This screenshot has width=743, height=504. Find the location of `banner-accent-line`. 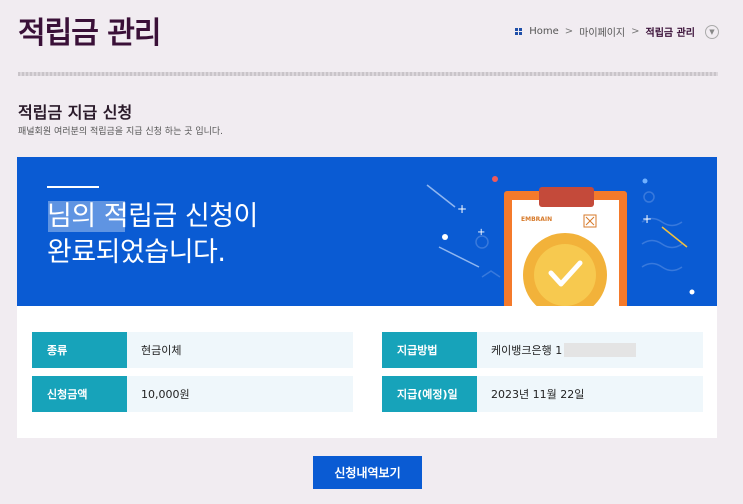

banner-accent-line is located at coordinates (73, 187).